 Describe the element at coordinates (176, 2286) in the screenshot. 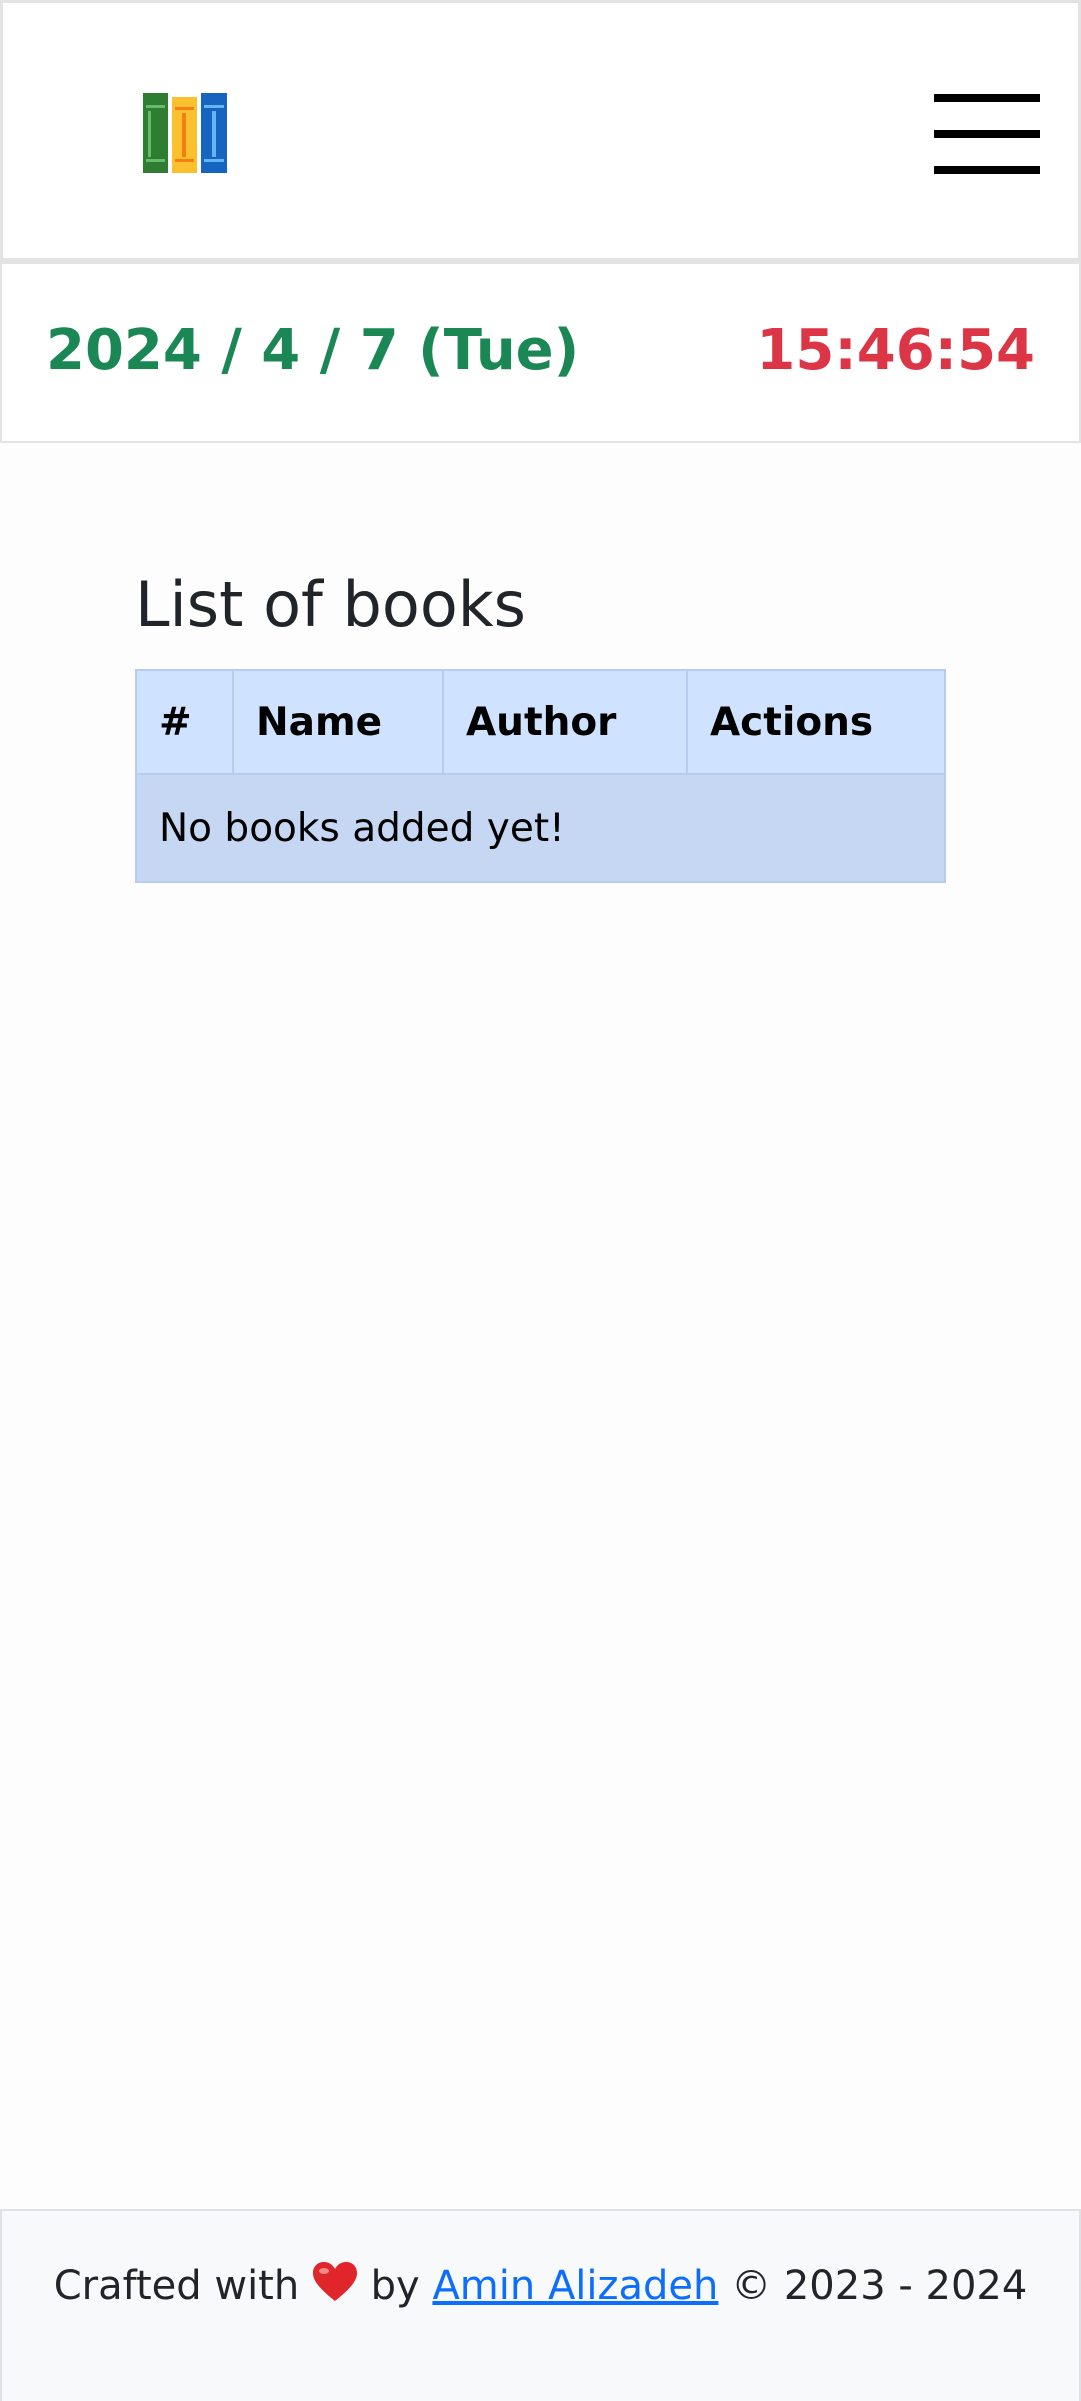

I see `footer-prefix: Crafted with` at that location.